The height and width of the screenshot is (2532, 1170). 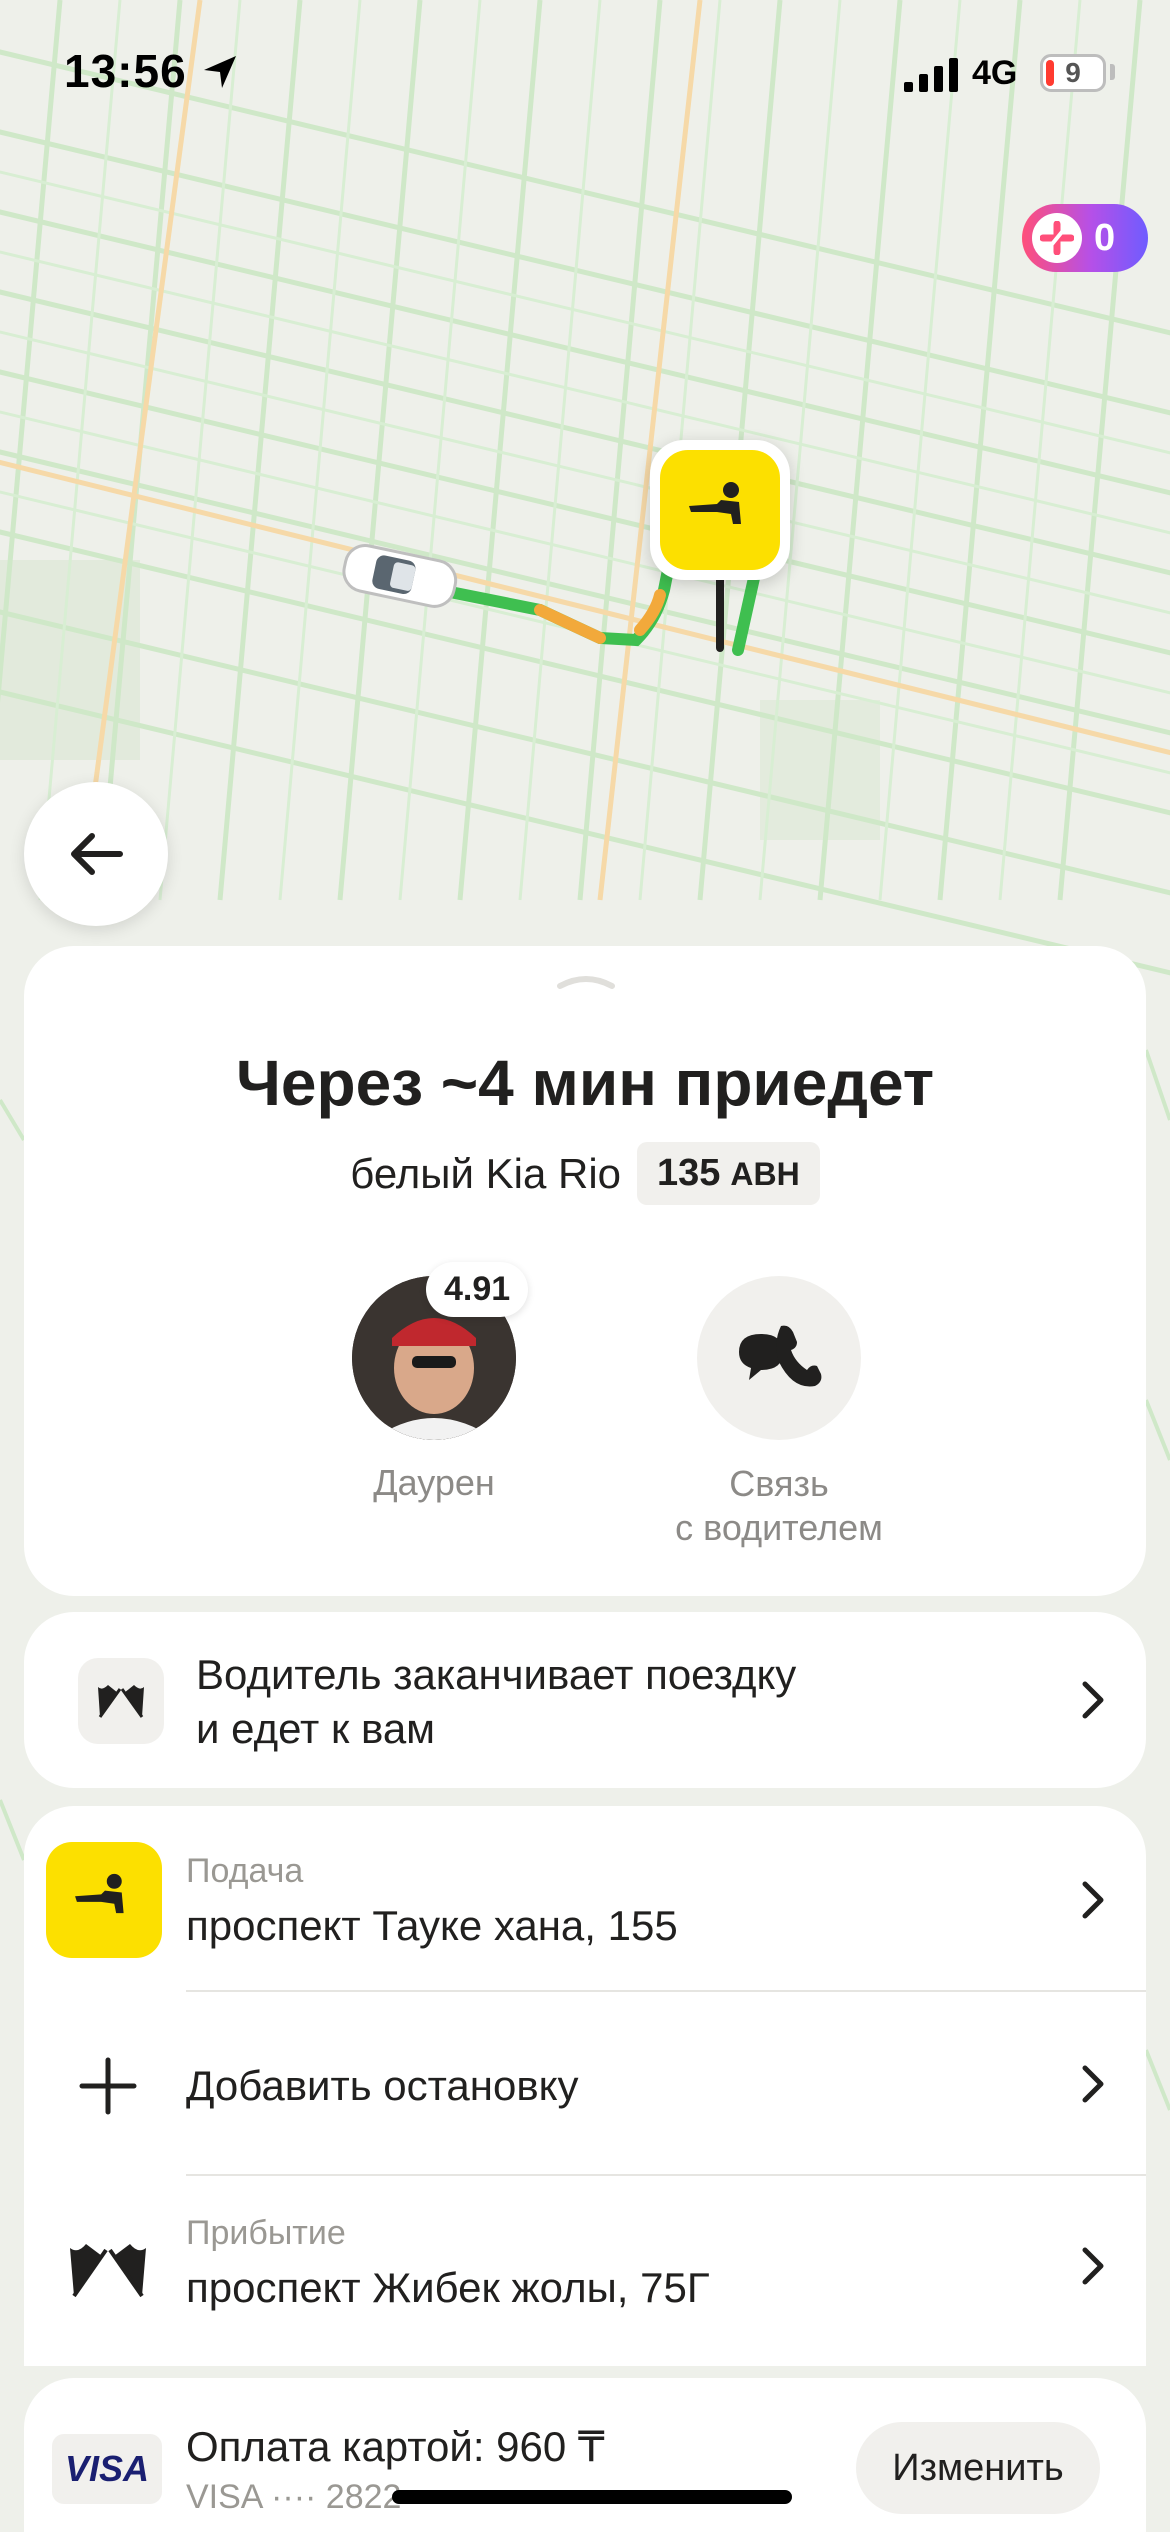 What do you see at coordinates (586, 980) in the screenshot?
I see `sheet-grabber` at bounding box center [586, 980].